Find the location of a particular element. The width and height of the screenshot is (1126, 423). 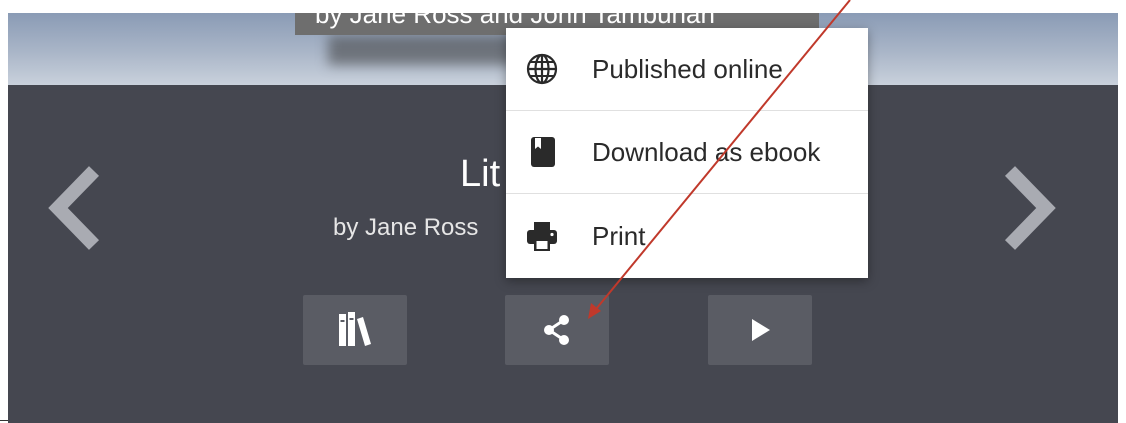

library-books-icon is located at coordinates (355, 329).